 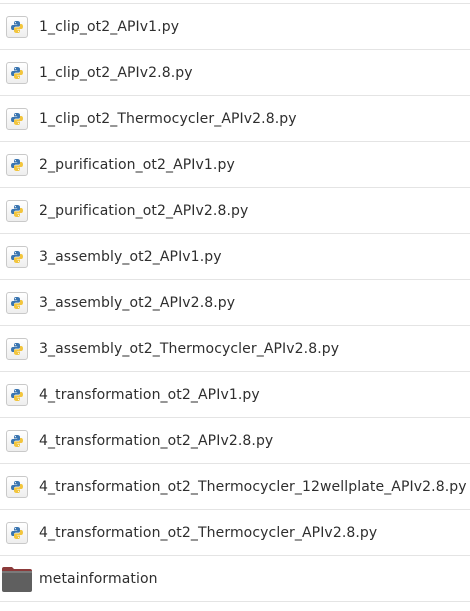 What do you see at coordinates (130, 256) in the screenshot?
I see `file-name: 3_assembly_ot2_APIv1.py` at bounding box center [130, 256].